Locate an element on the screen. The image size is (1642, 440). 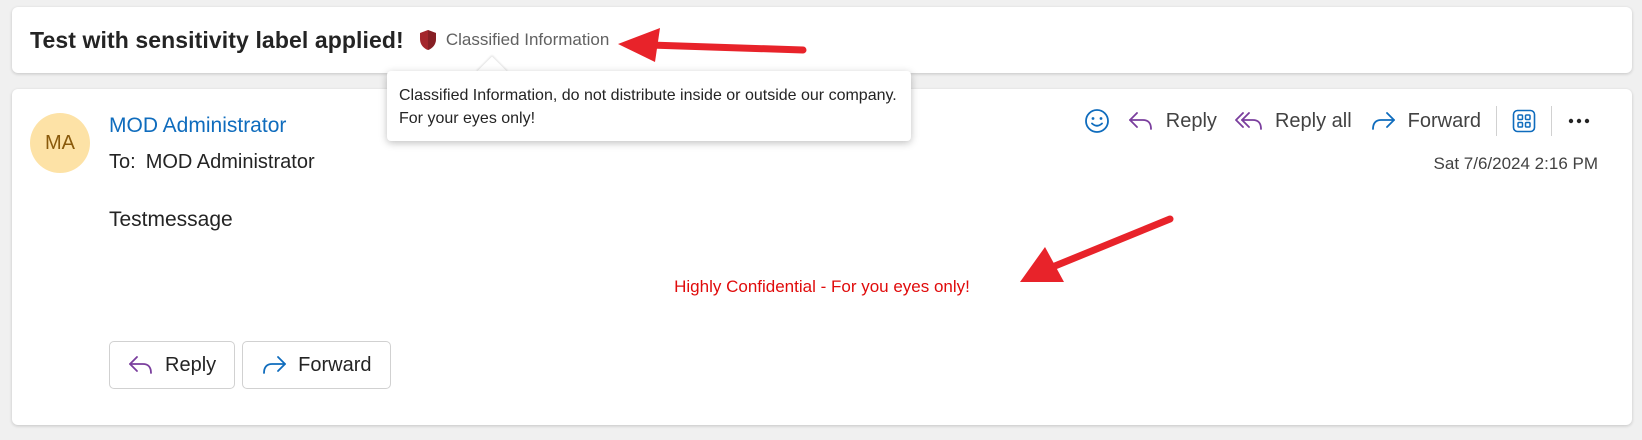
sensitivity-label-name: Classified Information is located at coordinates (527, 39).